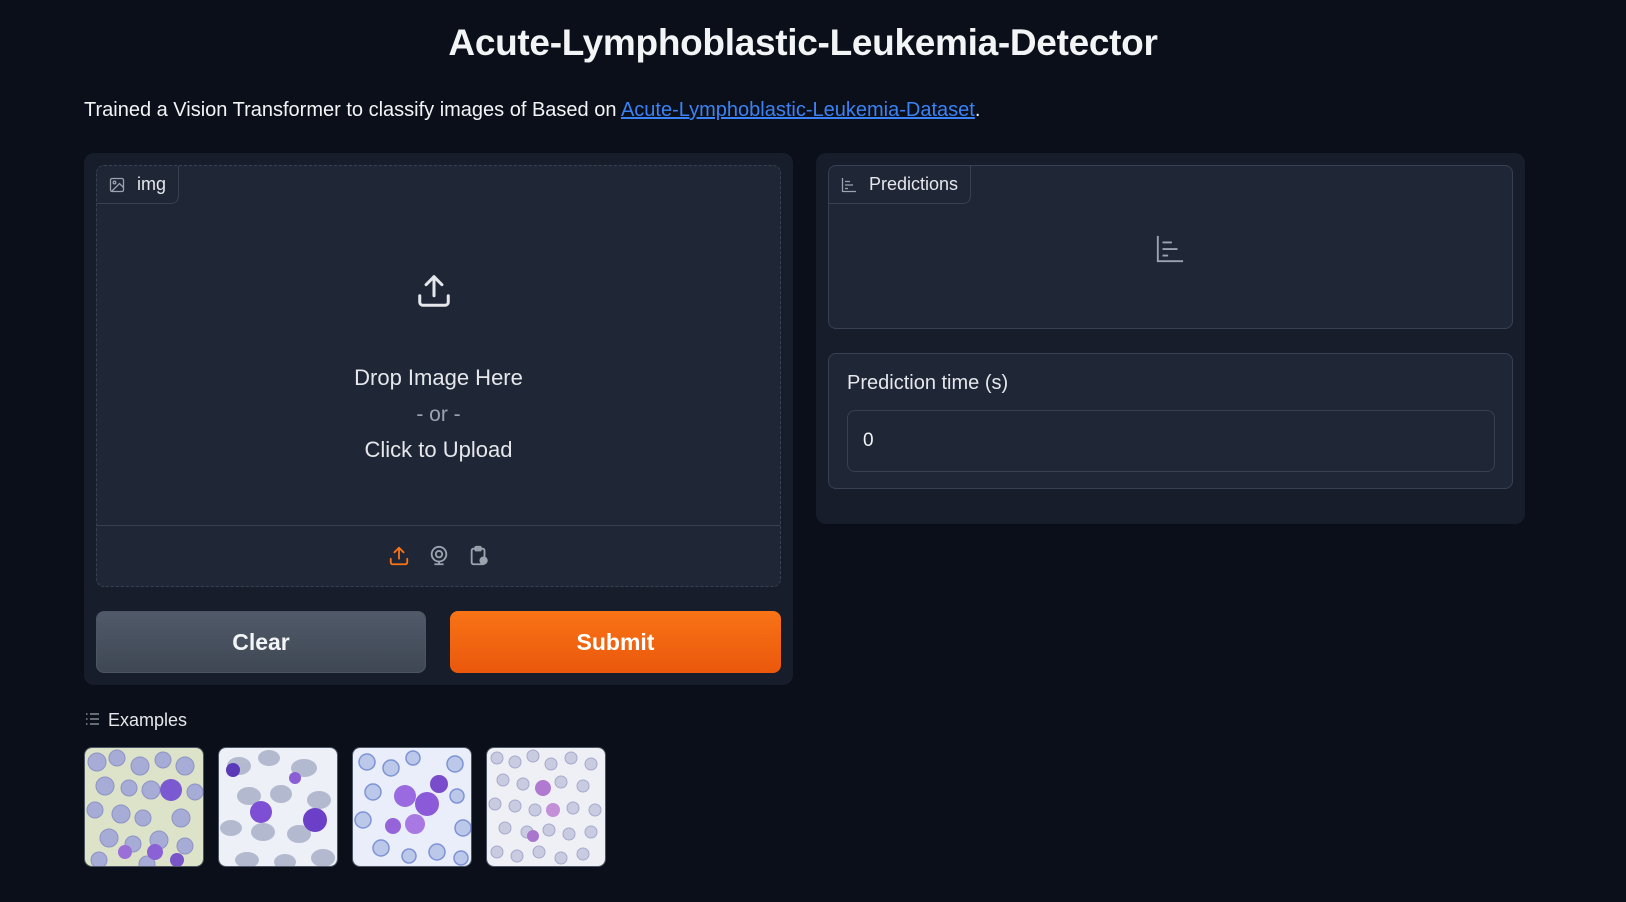 The height and width of the screenshot is (902, 1626). What do you see at coordinates (438, 364) in the screenshot?
I see `drop-zone: Drop Image Here - or - Click to Upload` at bounding box center [438, 364].